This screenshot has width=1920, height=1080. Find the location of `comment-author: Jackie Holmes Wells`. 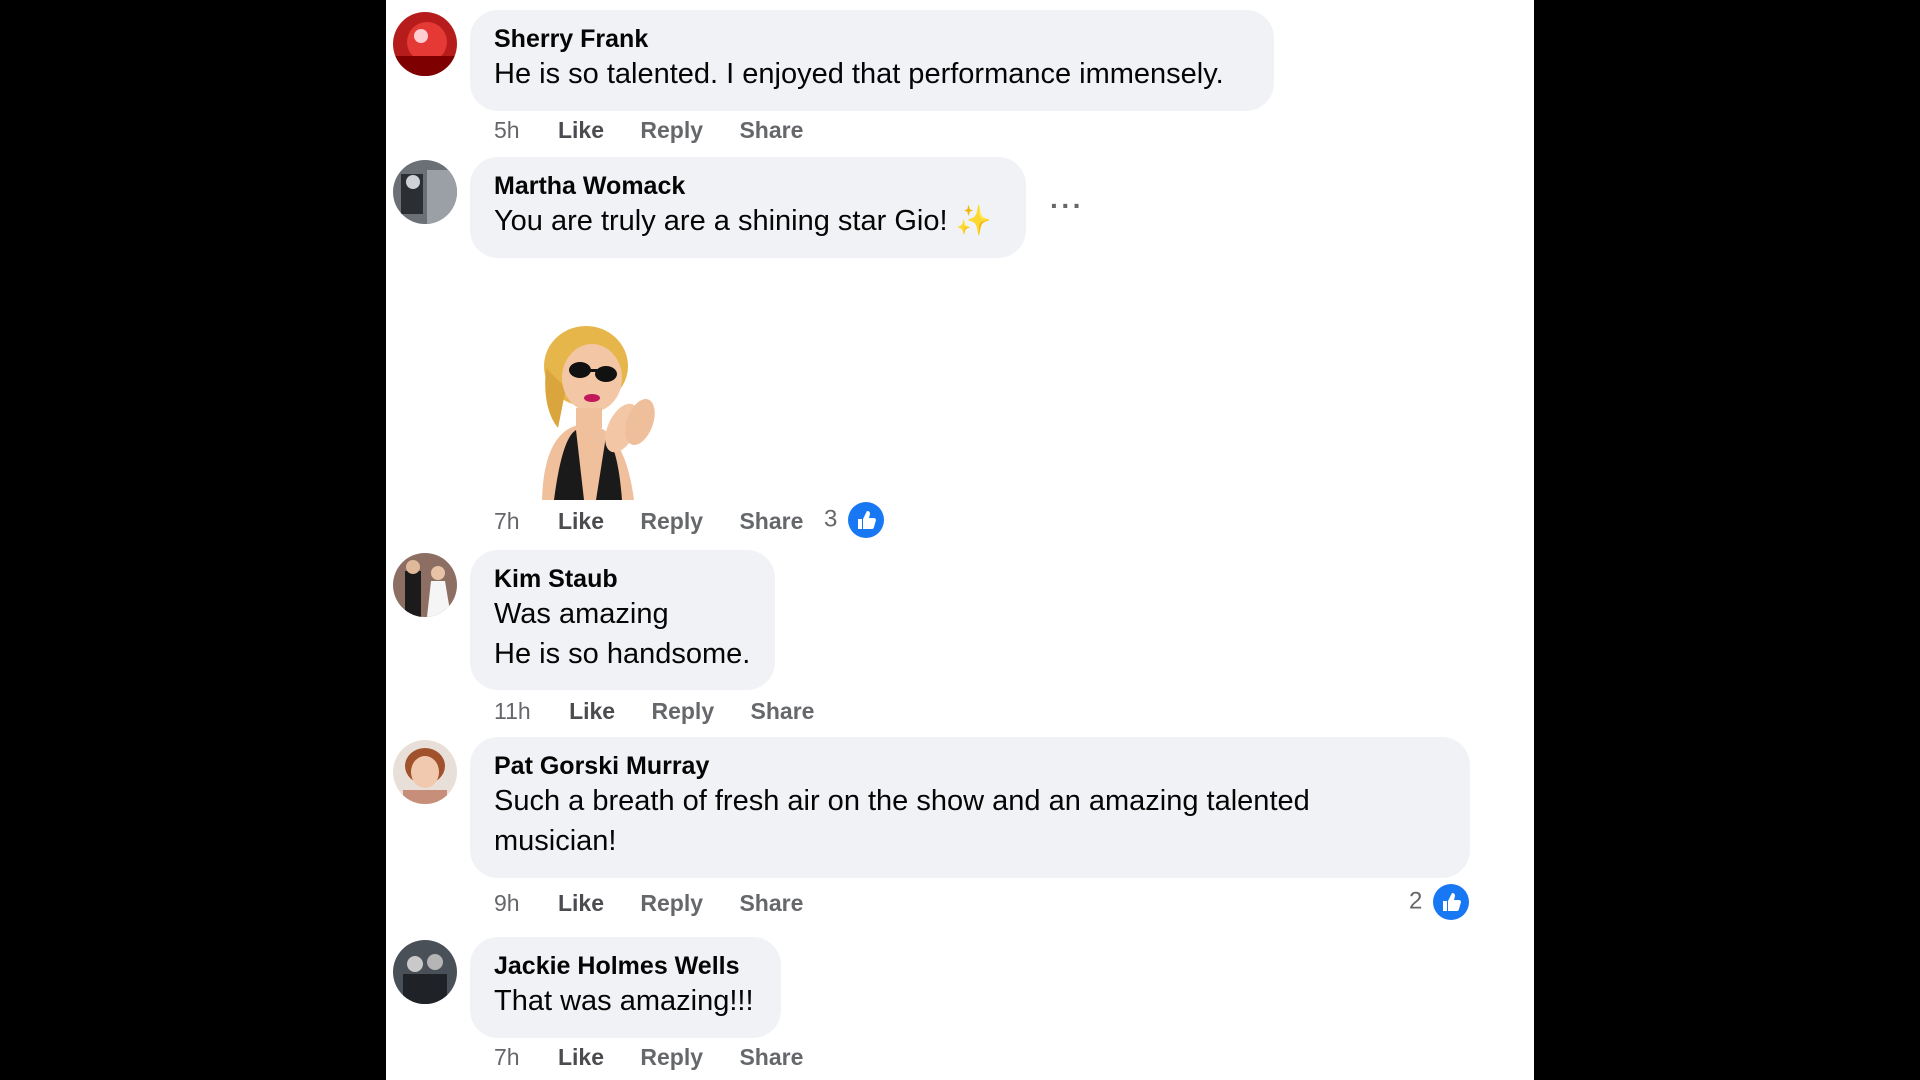

comment-author: Jackie Holmes Wells is located at coordinates (625, 966).